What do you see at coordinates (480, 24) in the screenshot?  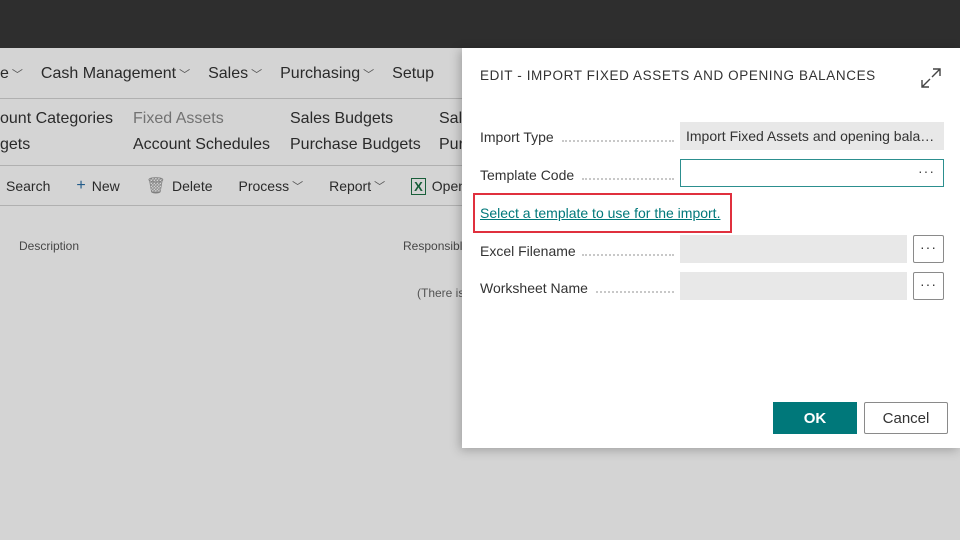 I see `top-bar` at bounding box center [480, 24].